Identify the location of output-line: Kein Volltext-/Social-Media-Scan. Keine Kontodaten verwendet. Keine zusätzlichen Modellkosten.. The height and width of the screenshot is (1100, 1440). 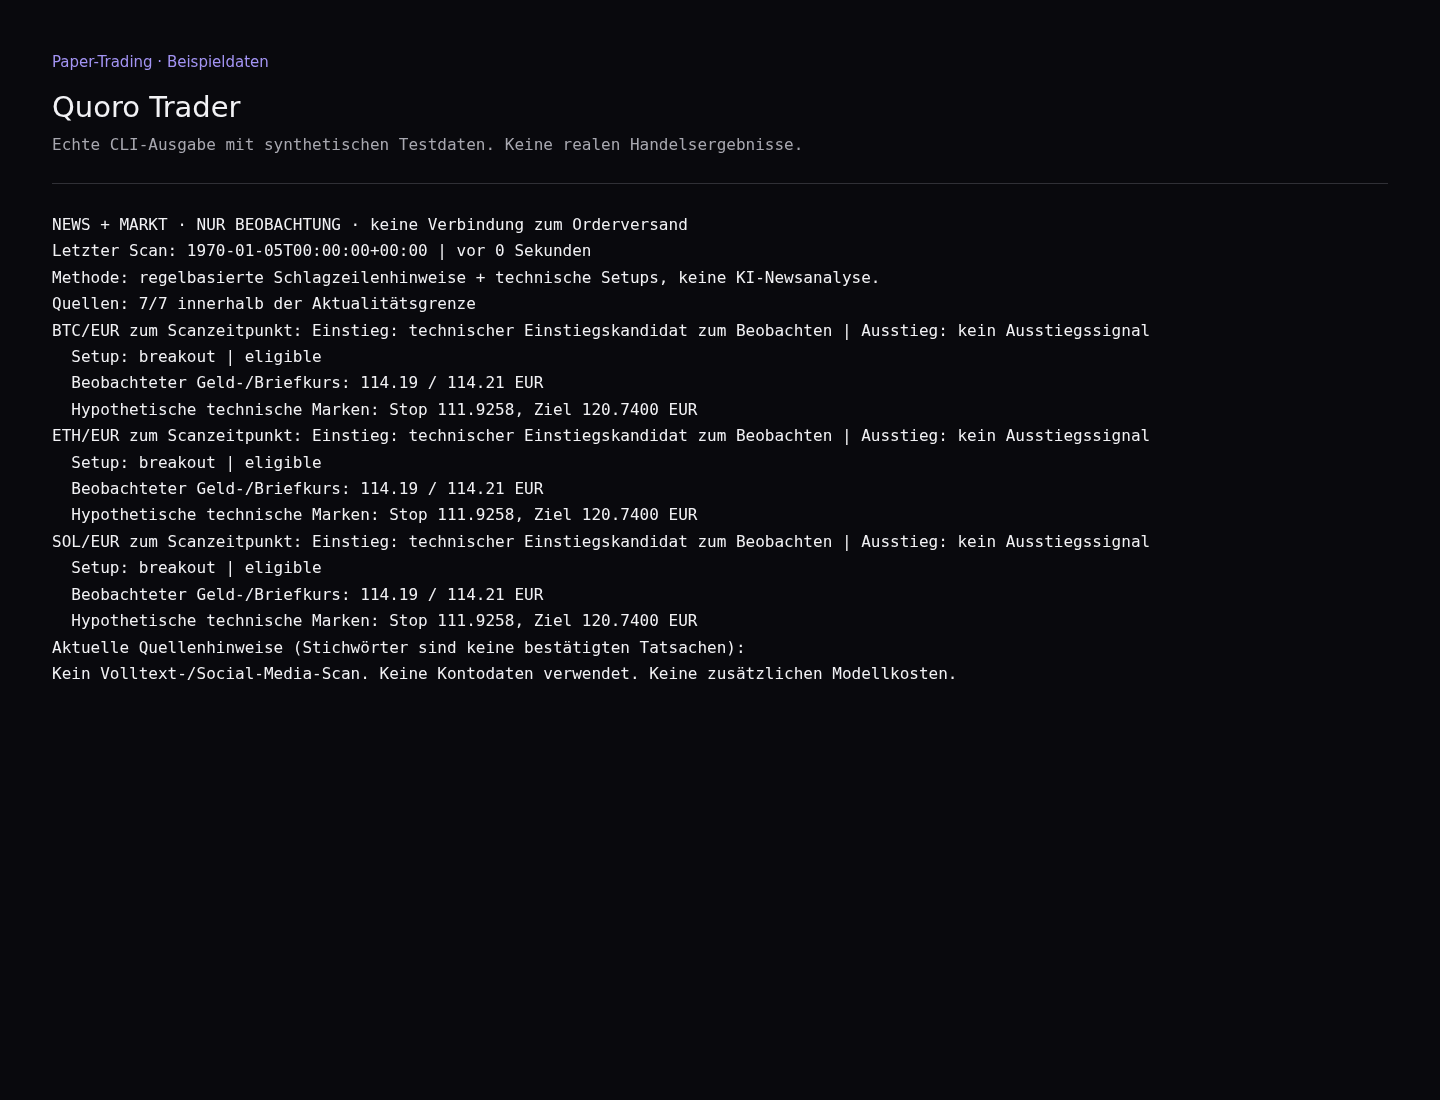
(505, 673).